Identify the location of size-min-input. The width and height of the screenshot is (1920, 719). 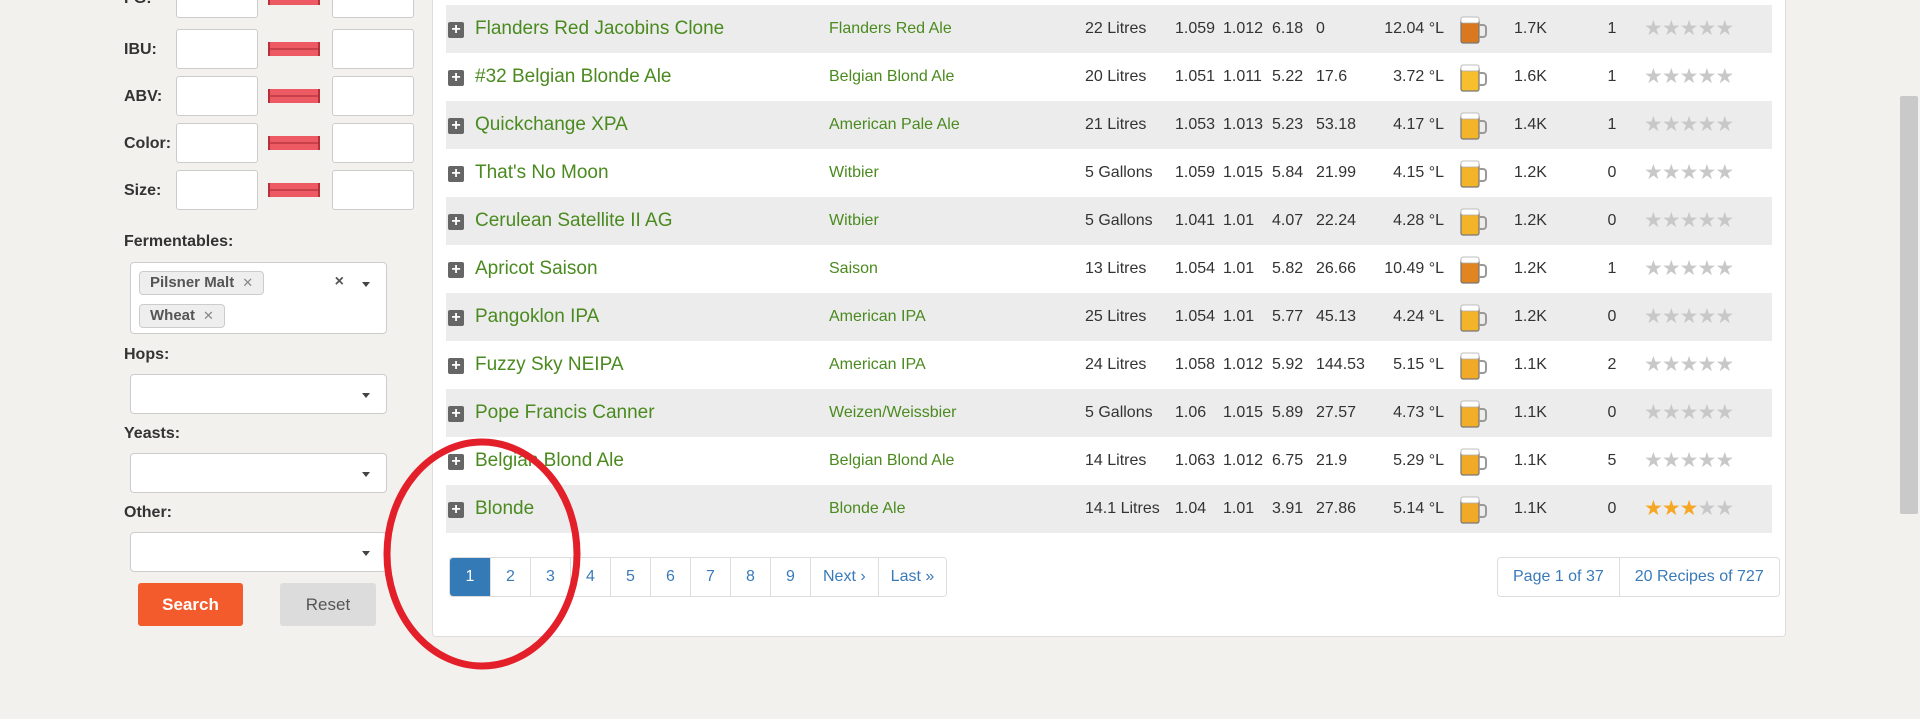
(217, 190).